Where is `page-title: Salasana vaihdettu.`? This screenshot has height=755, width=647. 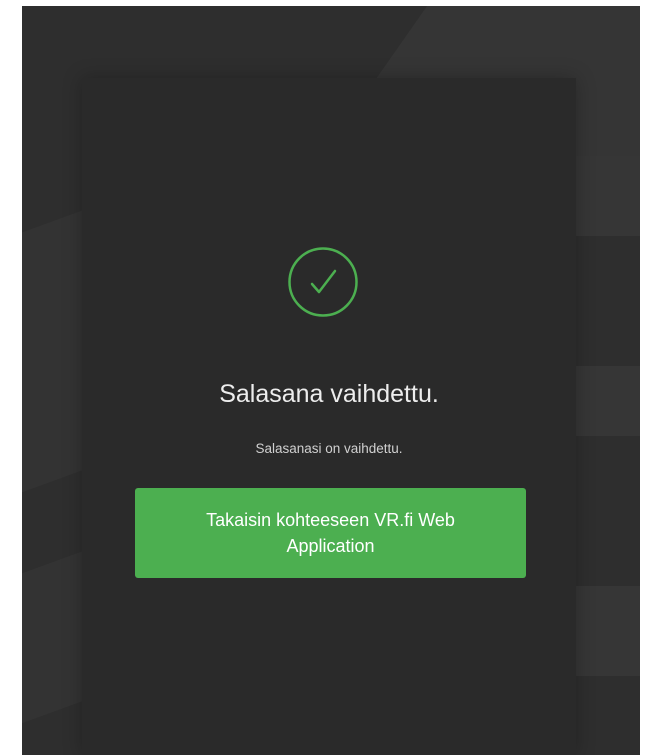 page-title: Salasana vaihdettu. is located at coordinates (329, 394).